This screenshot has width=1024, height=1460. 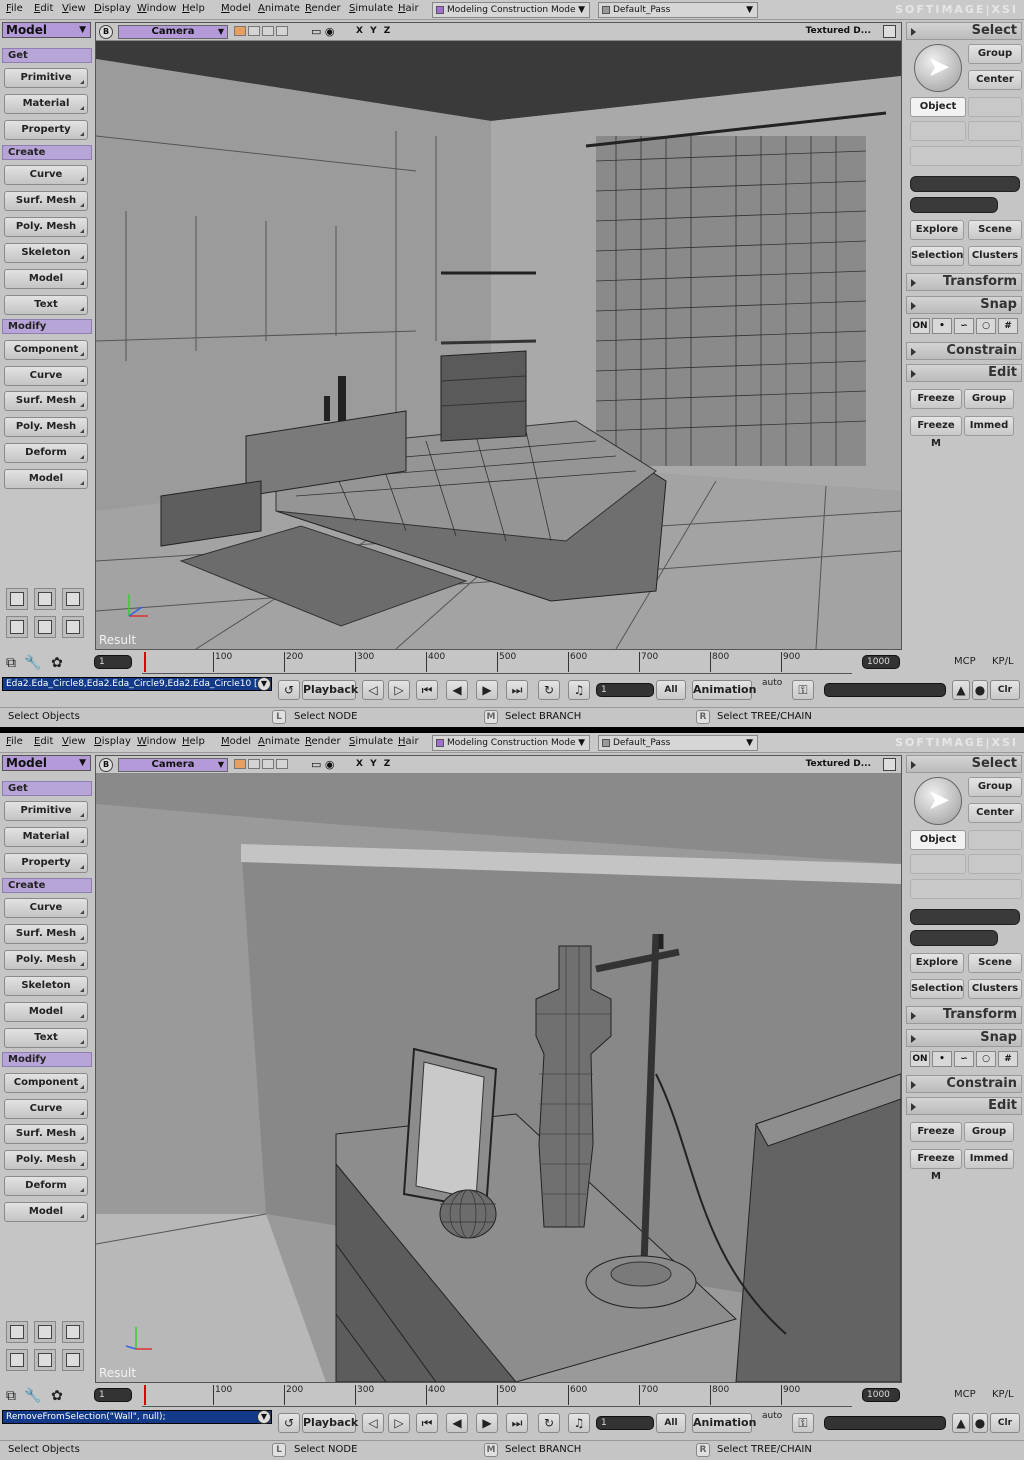 What do you see at coordinates (145, 1395) in the screenshot?
I see `playhead` at bounding box center [145, 1395].